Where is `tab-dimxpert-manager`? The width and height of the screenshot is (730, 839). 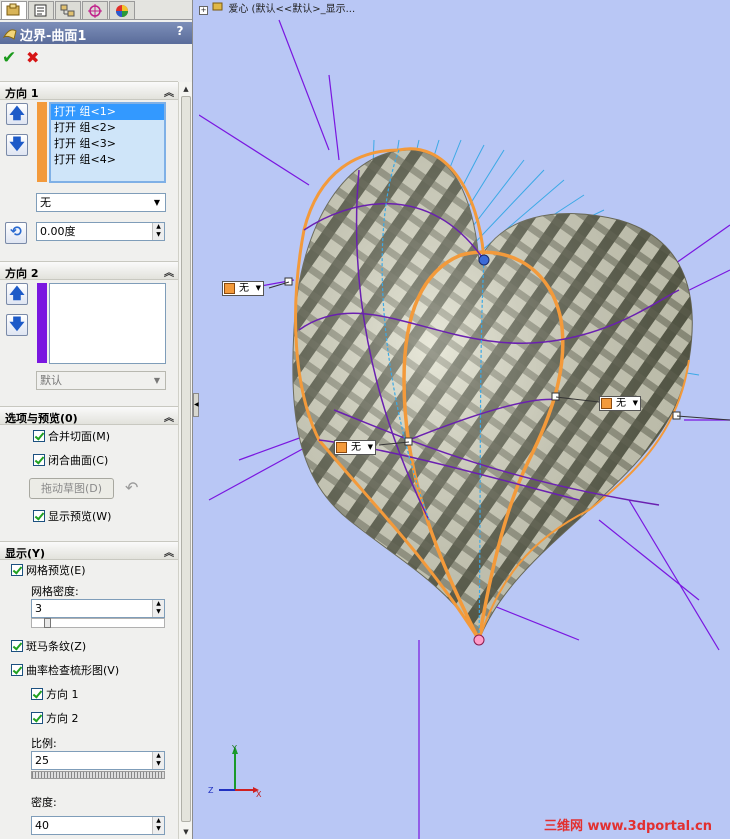
tab-dimxpert-manager is located at coordinates (95, 10).